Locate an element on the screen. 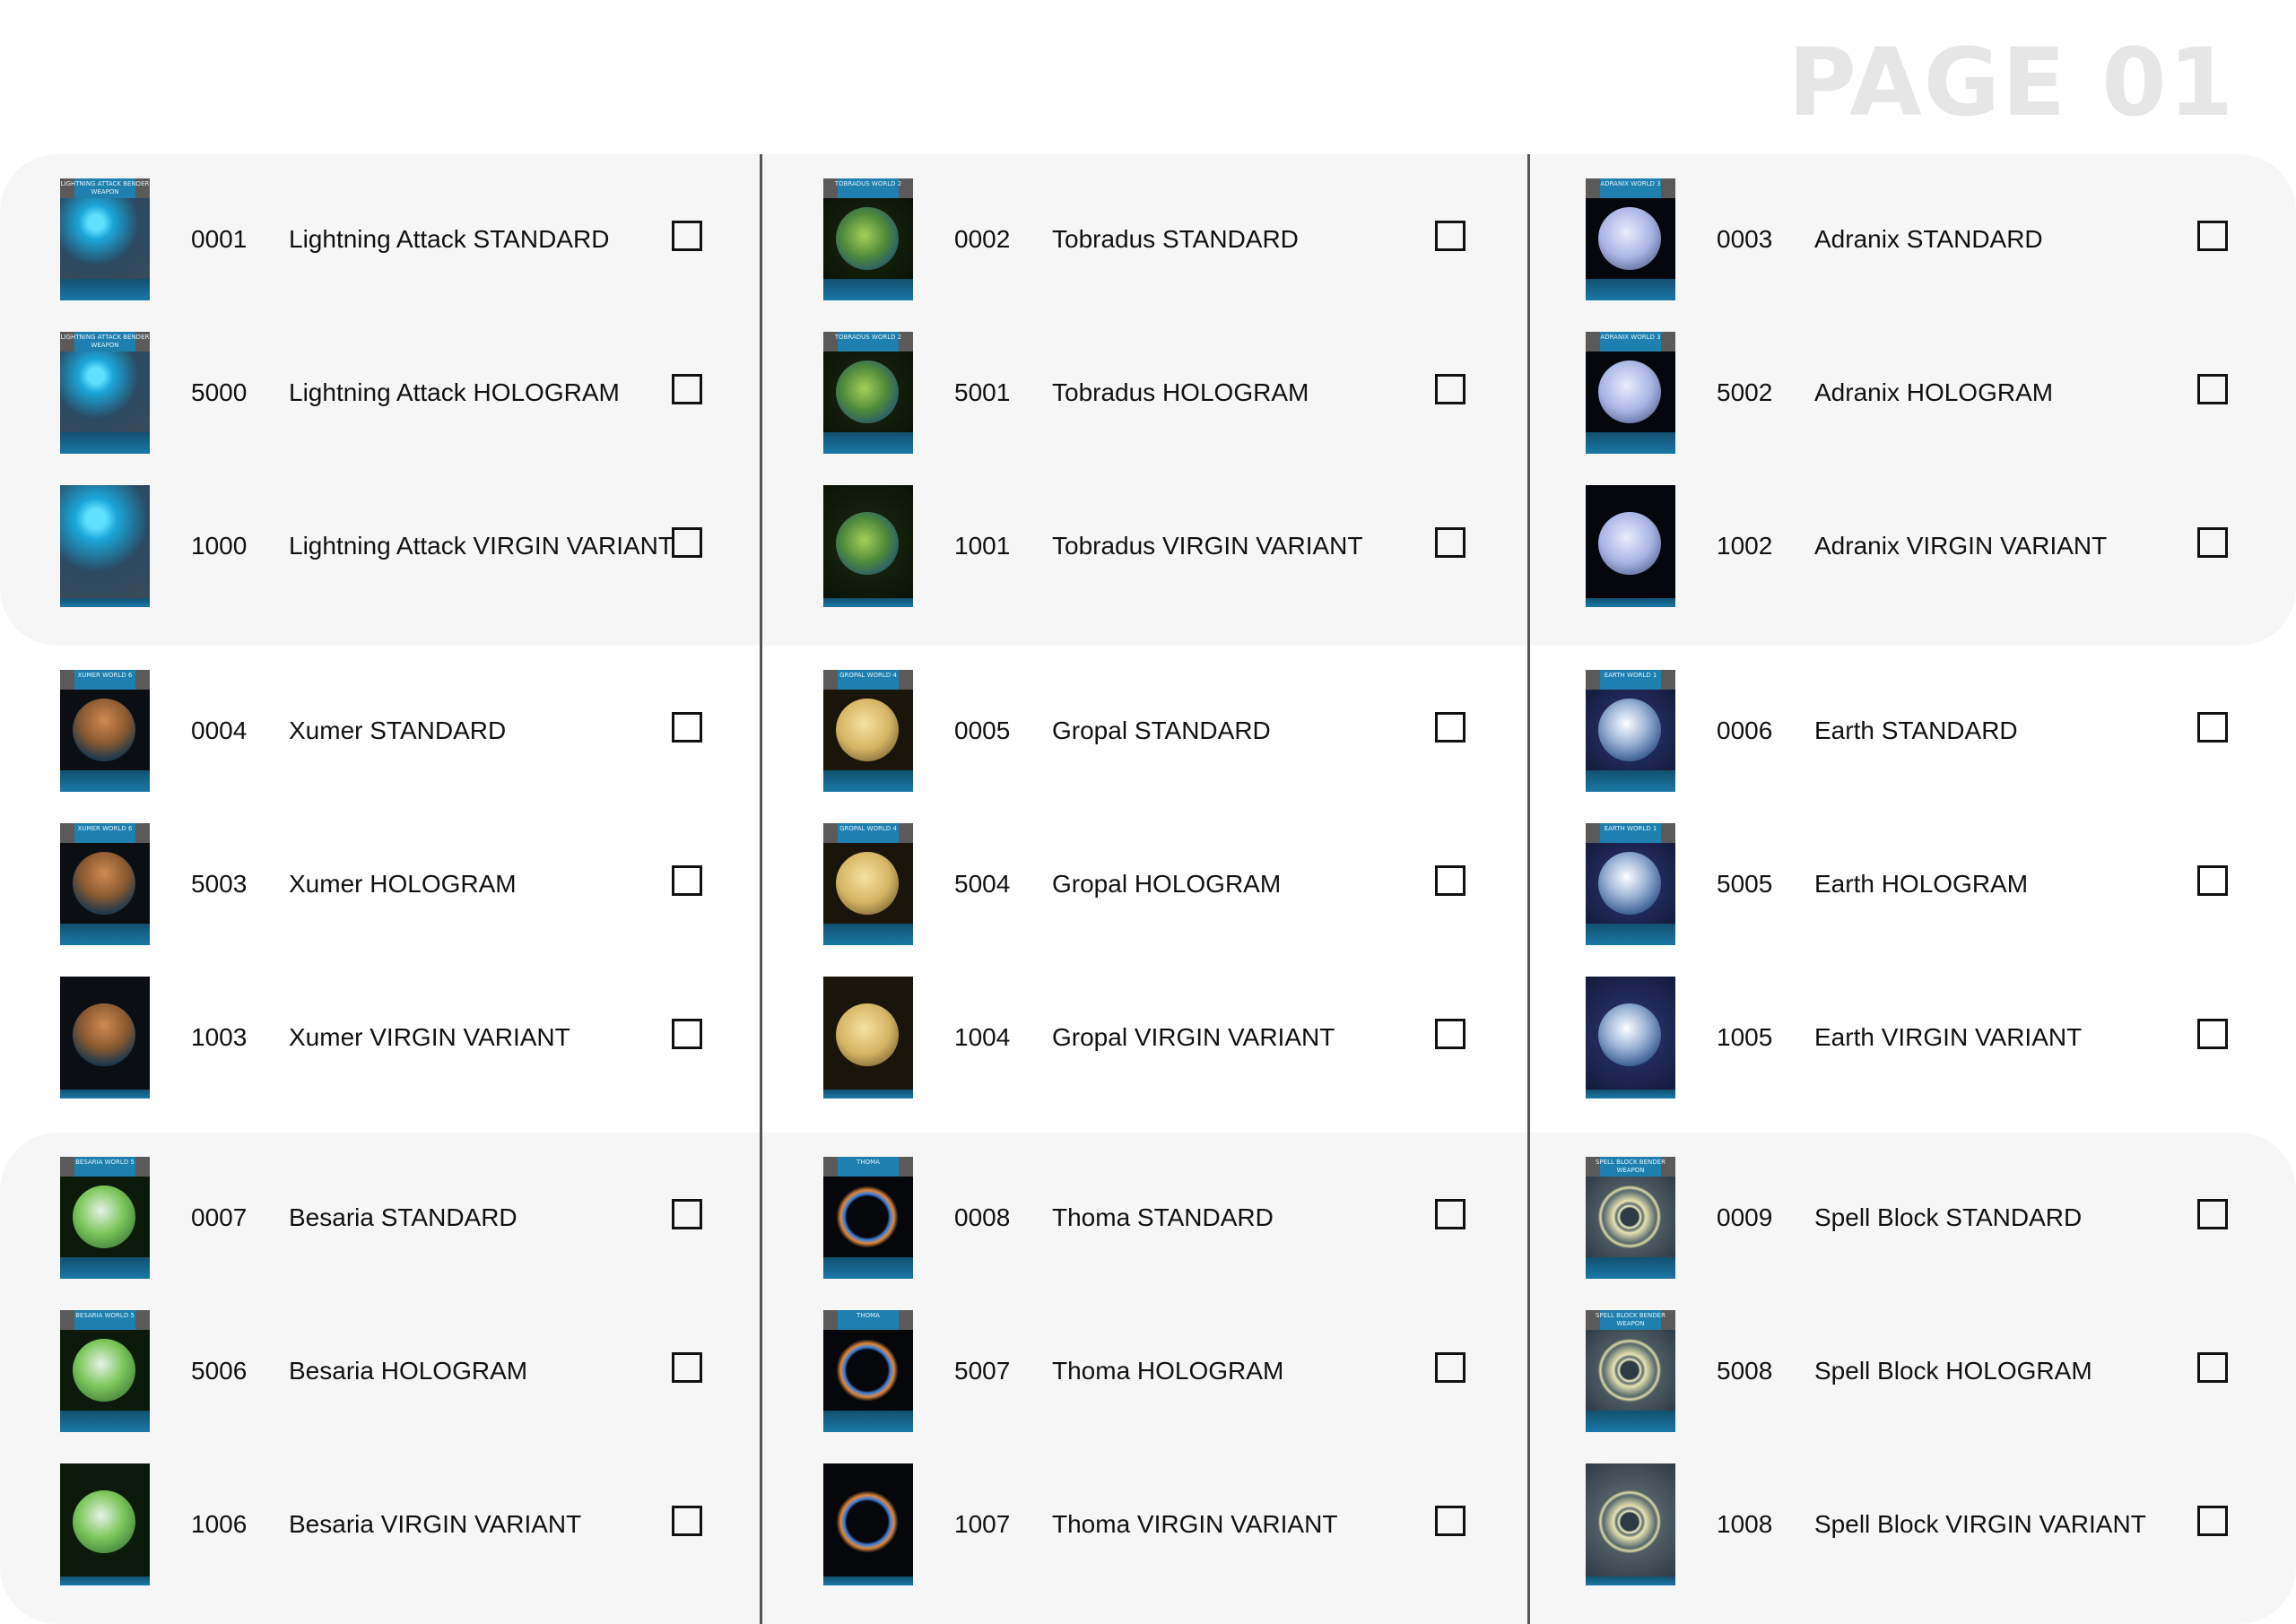 This screenshot has width=2296, height=1624. card-name: Besaria HOLOGRAM is located at coordinates (408, 1371).